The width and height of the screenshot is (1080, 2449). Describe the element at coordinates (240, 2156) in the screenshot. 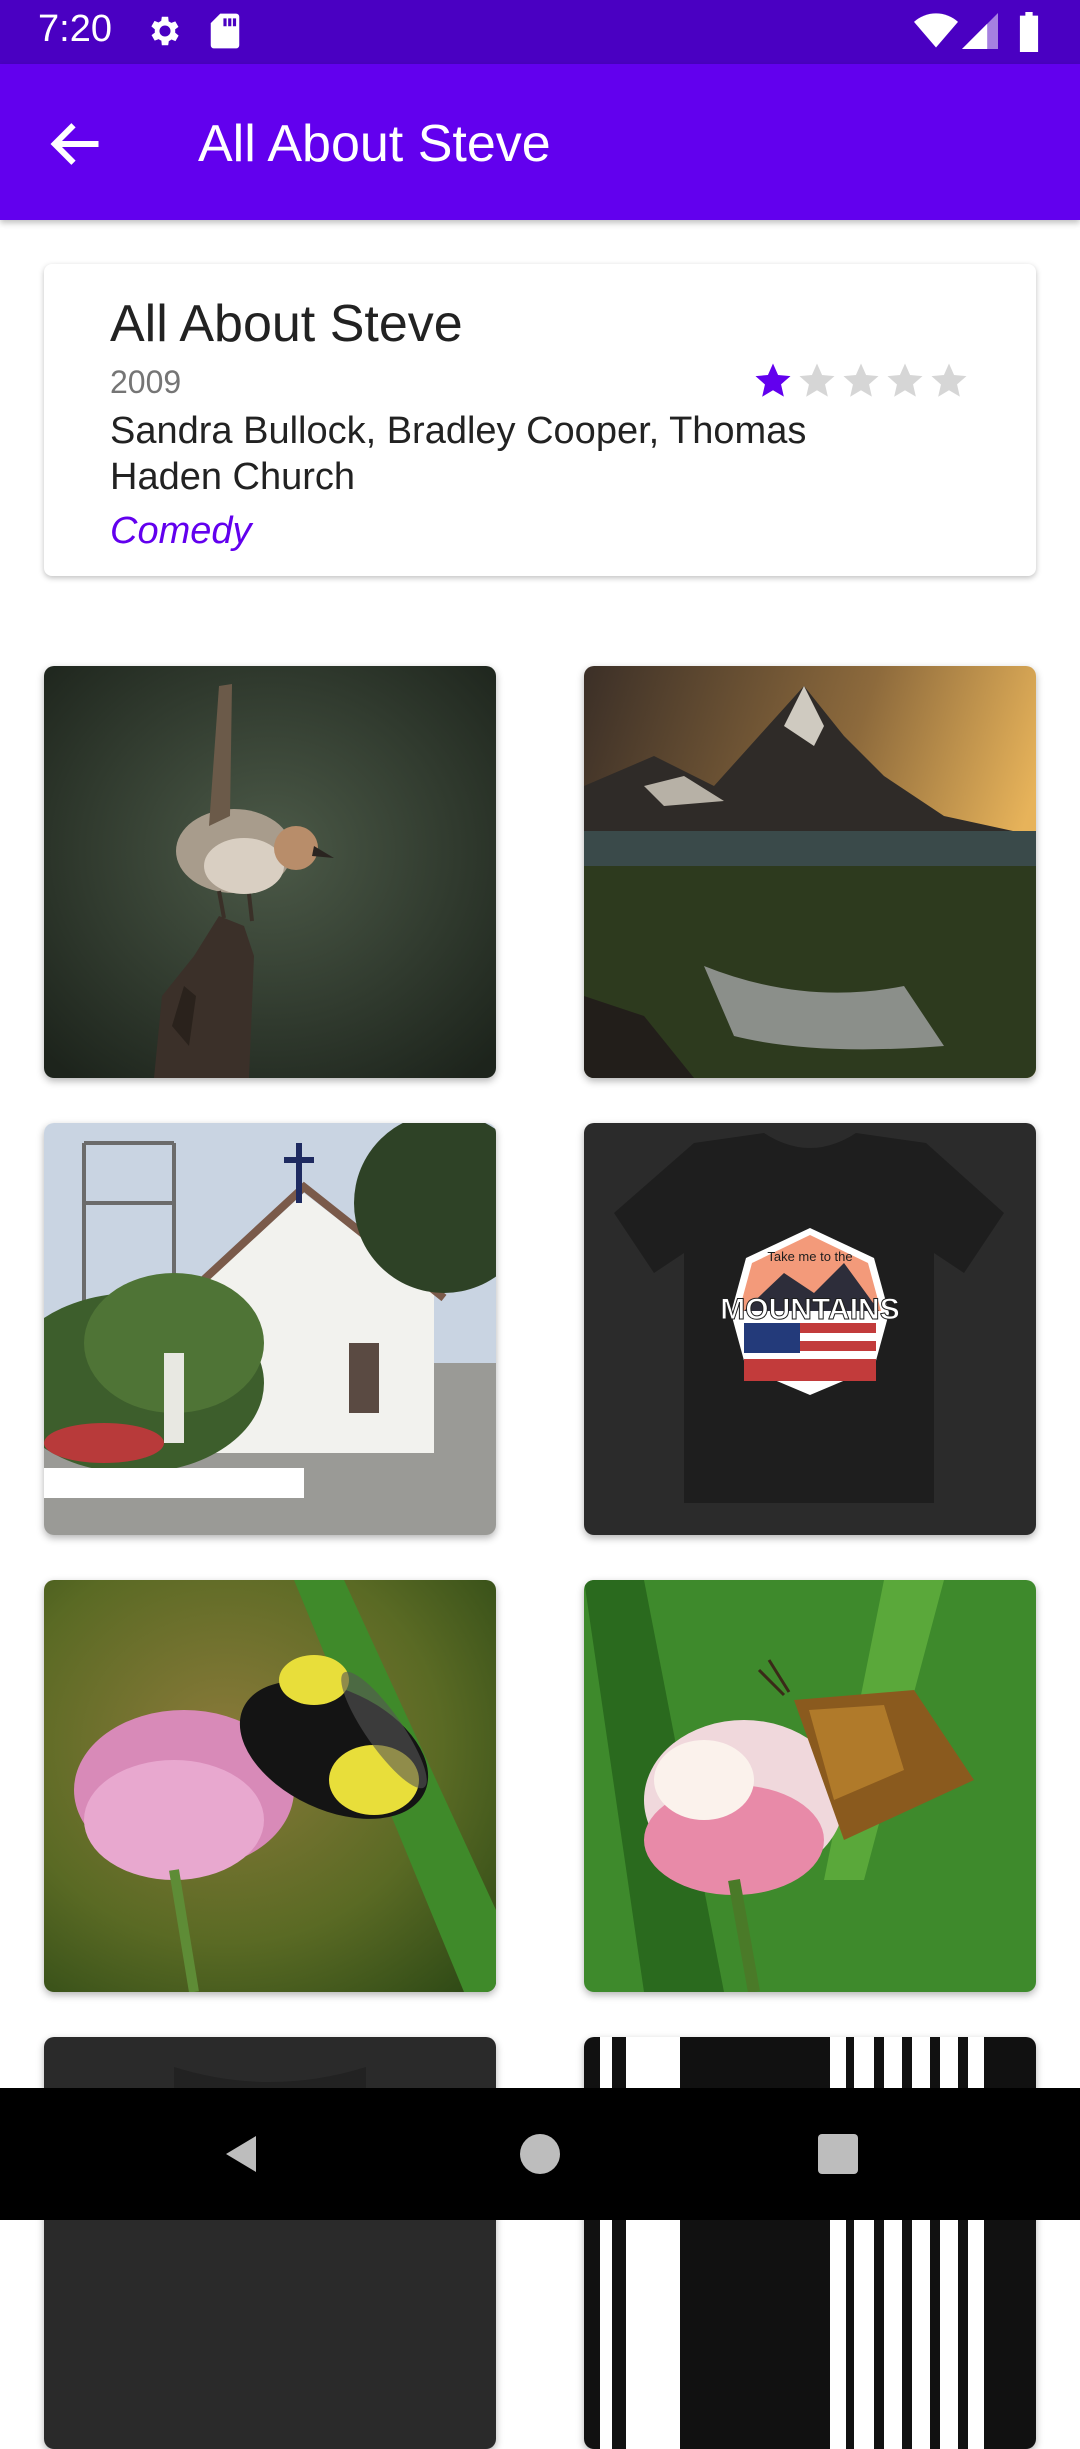

I see `back-triangle-icon` at that location.